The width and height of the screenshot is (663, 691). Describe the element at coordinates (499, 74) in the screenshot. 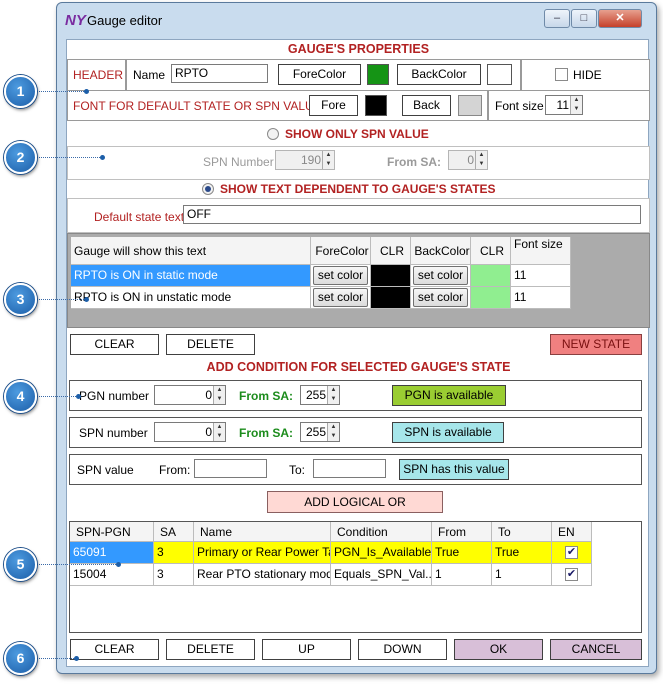

I see `backcolor-swatch` at that location.